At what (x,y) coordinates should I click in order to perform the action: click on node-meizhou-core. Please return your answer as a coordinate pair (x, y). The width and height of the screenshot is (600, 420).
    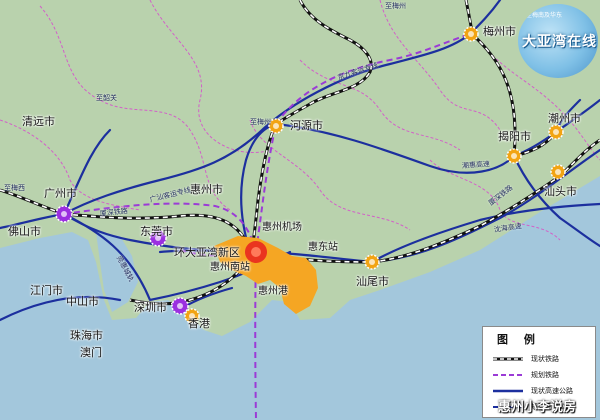
    Looking at the image, I should click on (471, 34).